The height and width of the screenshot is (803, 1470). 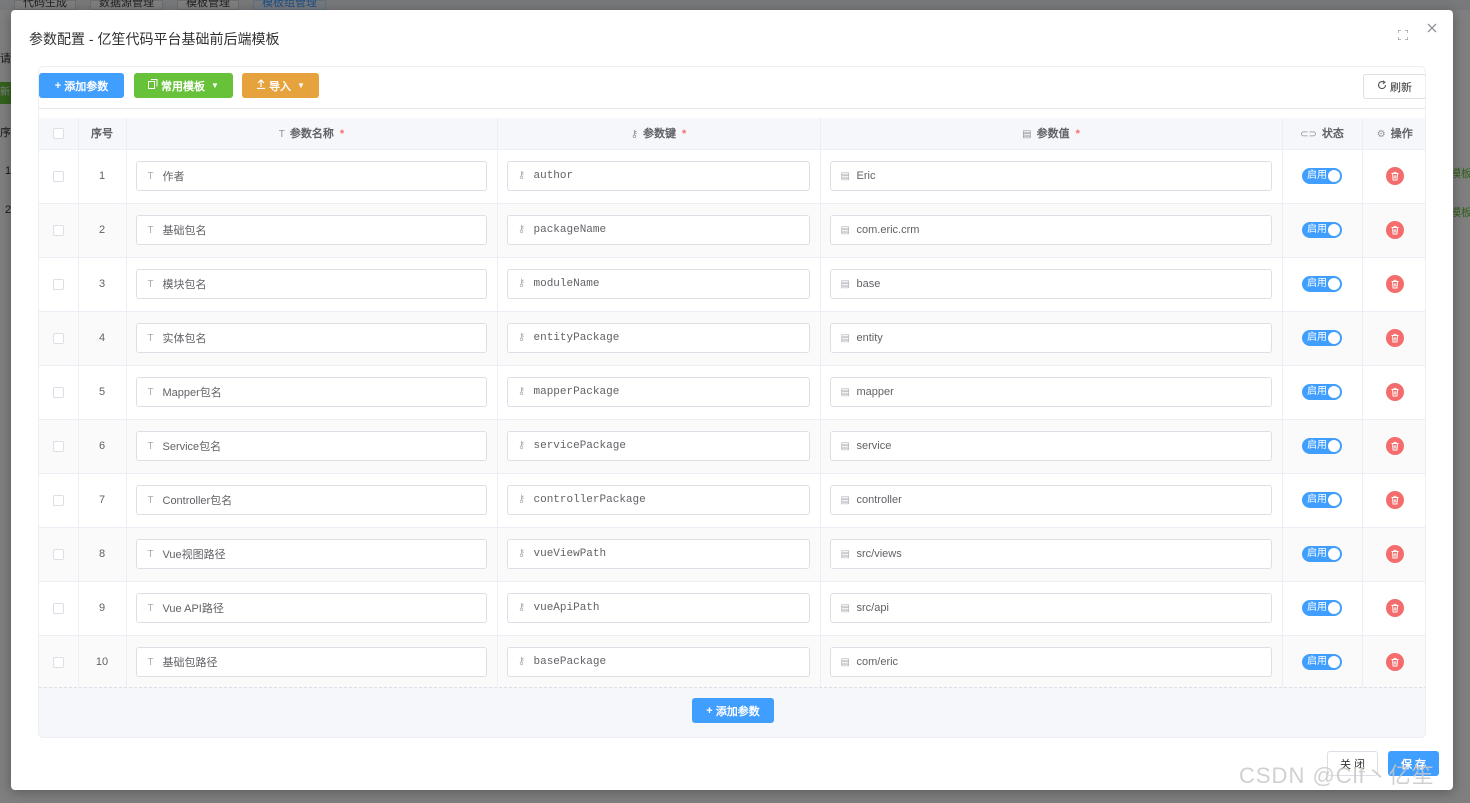 I want to click on table-row: 6 T Service包名 ⚷ servicePackage ▤ service 启用, so click(x=732, y=446).